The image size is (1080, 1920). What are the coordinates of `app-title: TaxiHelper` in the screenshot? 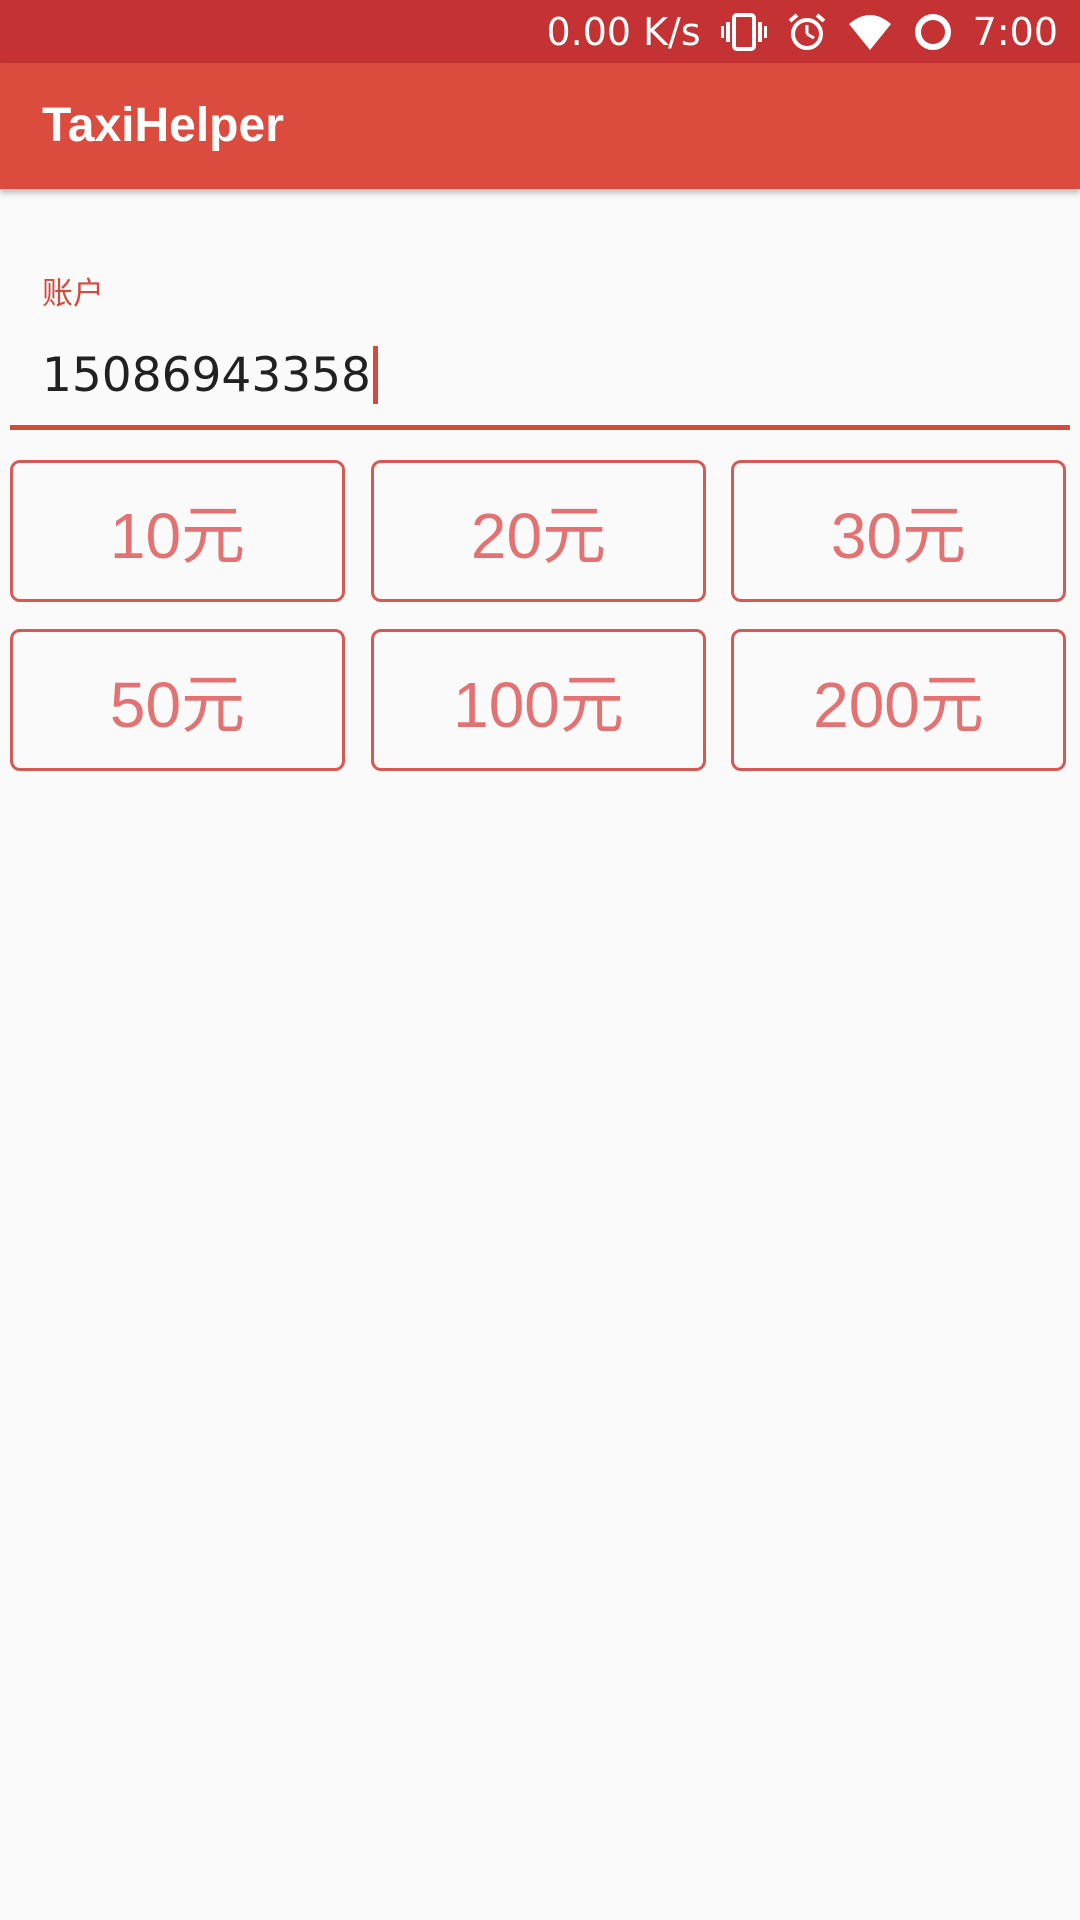 It's located at (163, 125).